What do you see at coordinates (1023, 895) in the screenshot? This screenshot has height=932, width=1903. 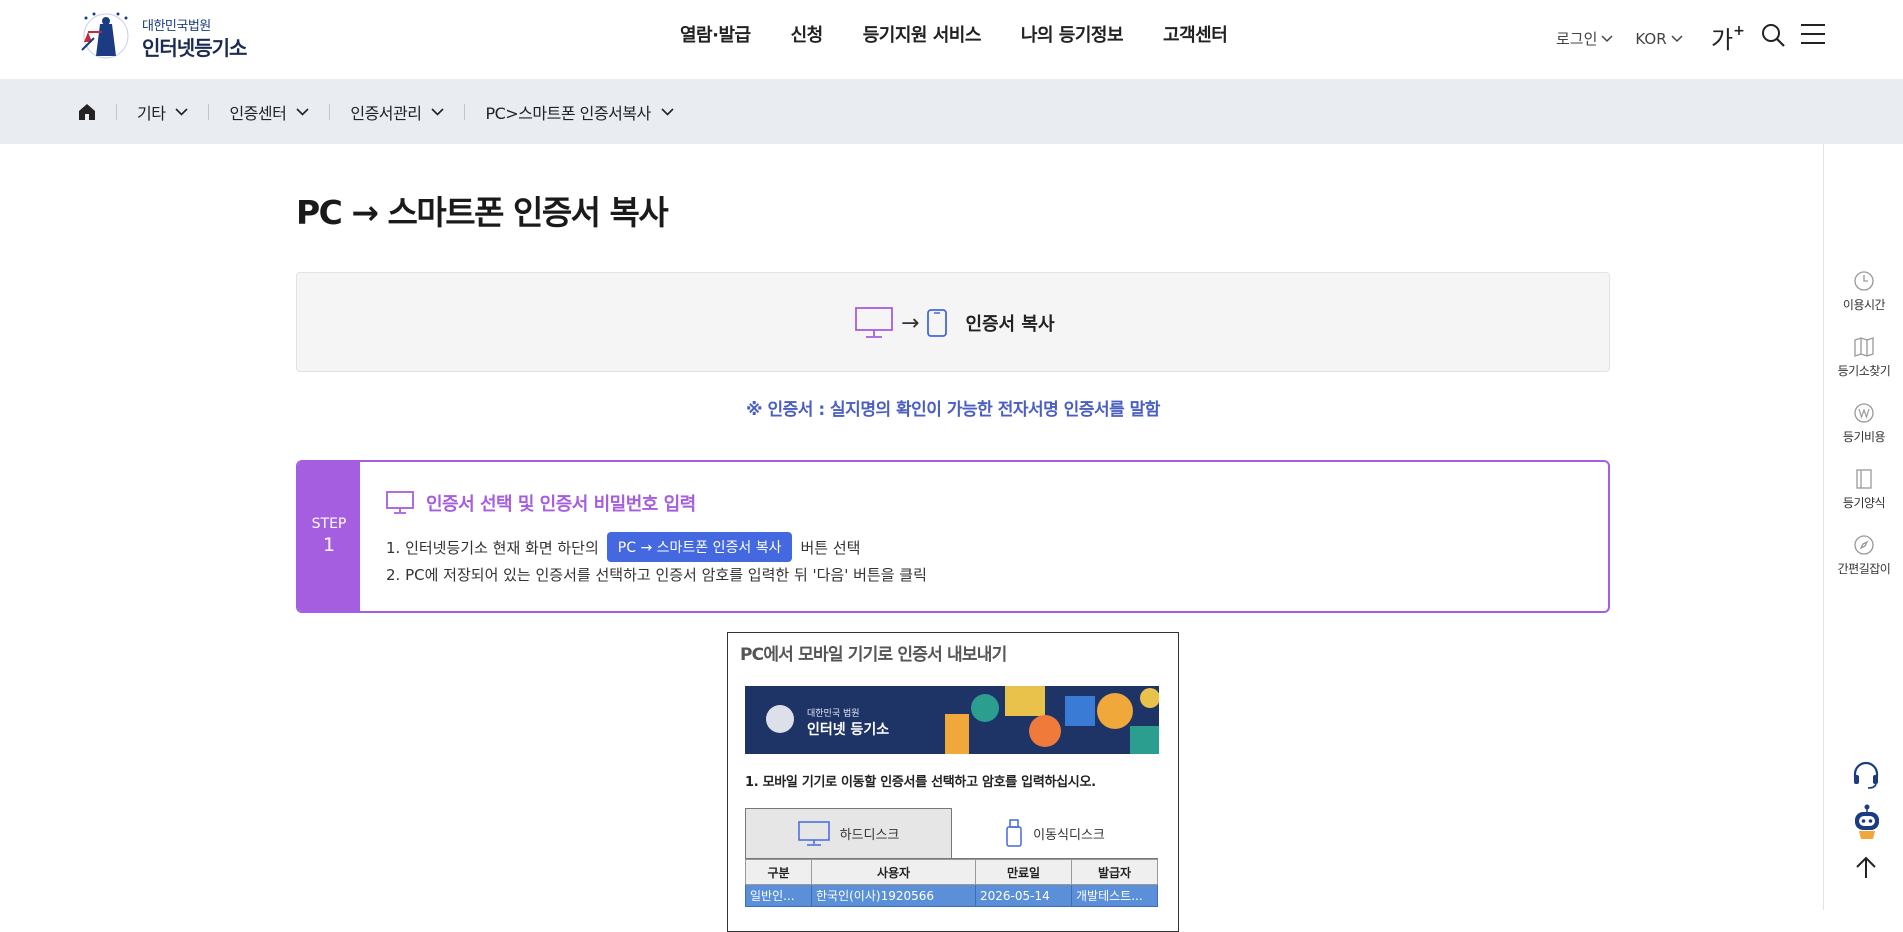 I see `cell-expiry: 2026-05-14` at bounding box center [1023, 895].